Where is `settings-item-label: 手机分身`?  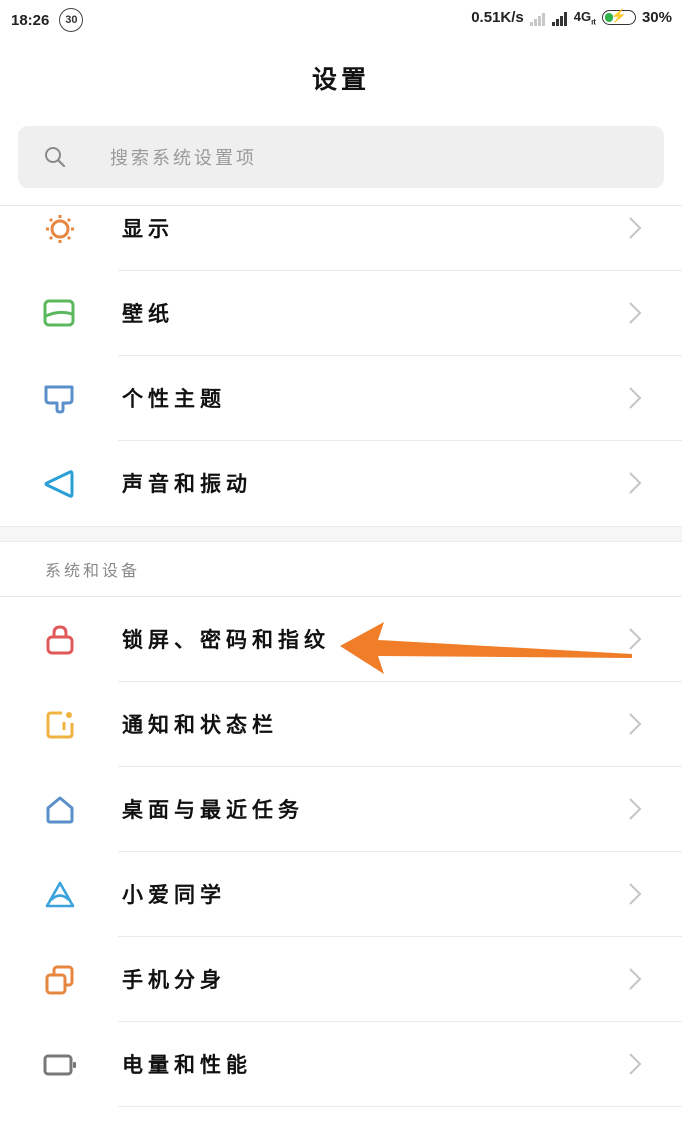 settings-item-label: 手机分身 is located at coordinates (174, 979).